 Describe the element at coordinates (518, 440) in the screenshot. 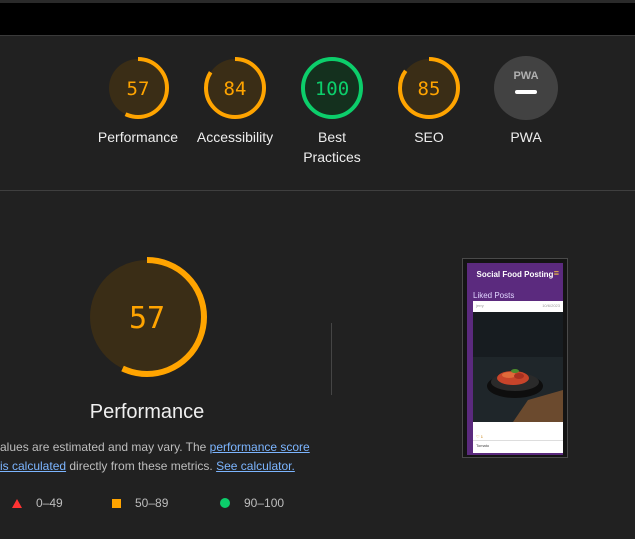

I see `thumbnail-post-divider` at that location.